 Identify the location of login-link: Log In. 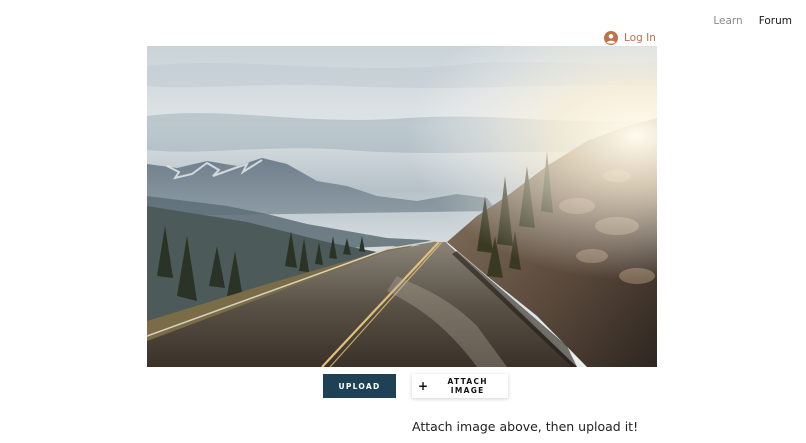
(630, 38).